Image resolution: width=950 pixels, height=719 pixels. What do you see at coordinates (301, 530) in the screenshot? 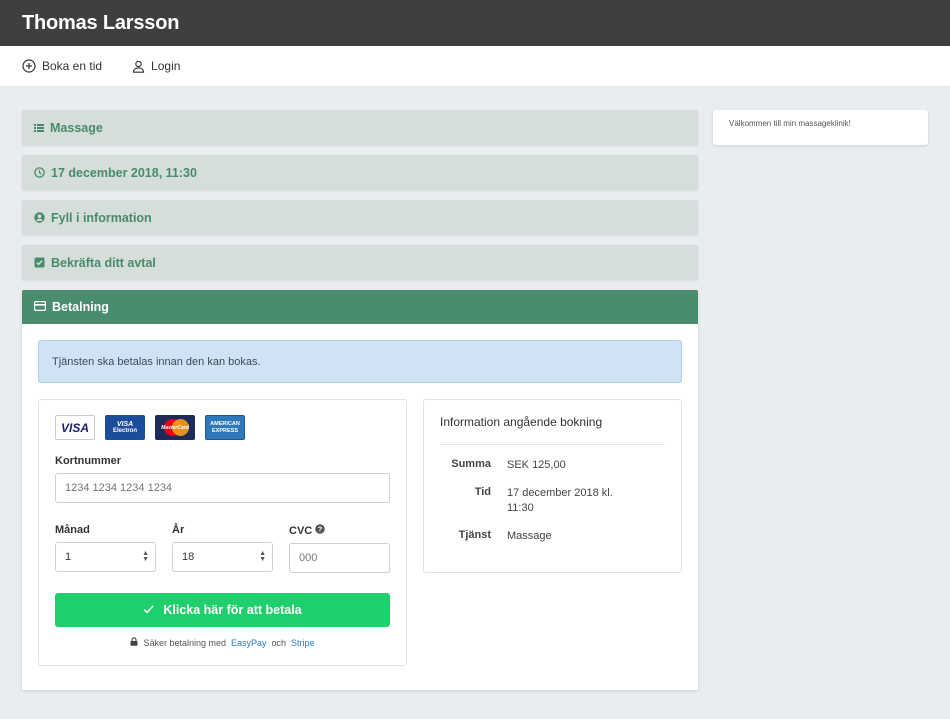
I see `cvc-label: CVC` at bounding box center [301, 530].